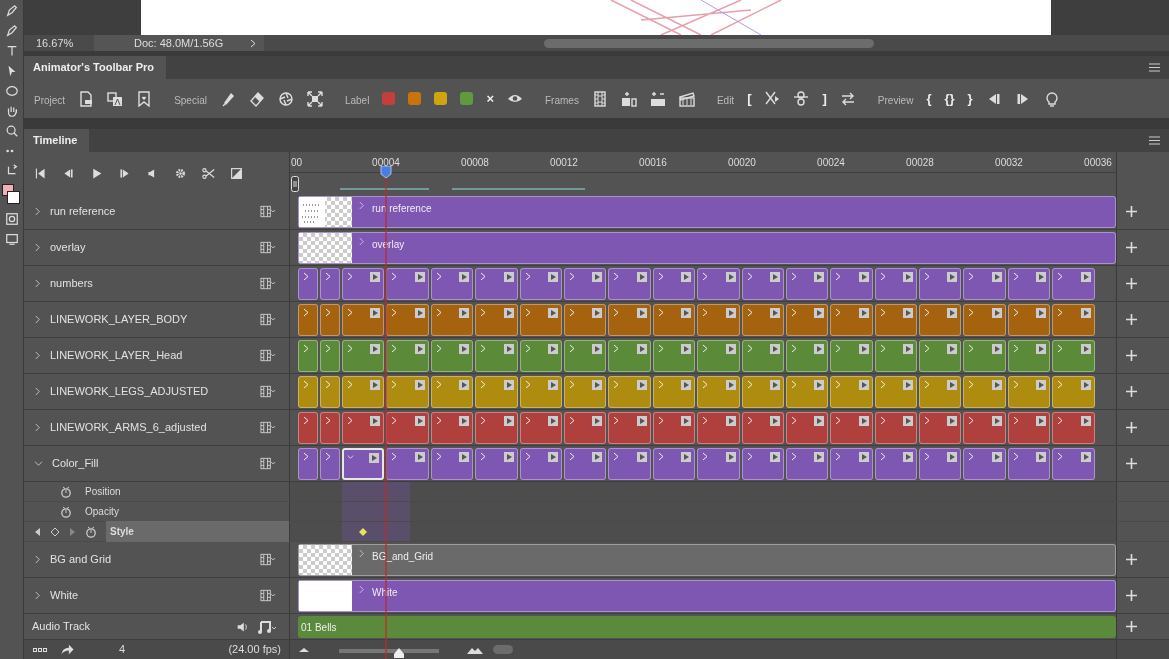  What do you see at coordinates (824, 98) in the screenshot?
I see `toolbar-button: ]` at bounding box center [824, 98].